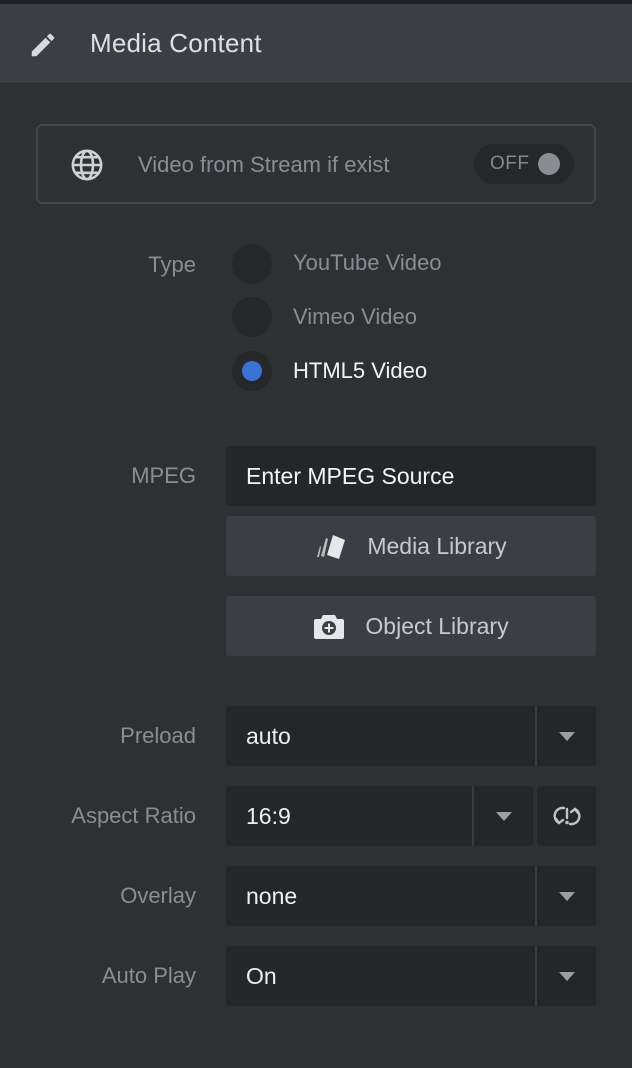  What do you see at coordinates (268, 736) in the screenshot?
I see `preload-value: auto` at bounding box center [268, 736].